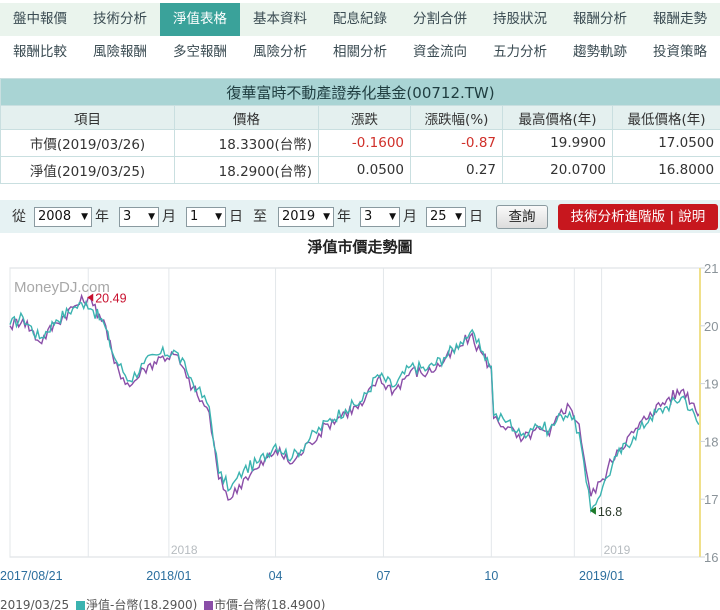 The width and height of the screenshot is (720, 610). What do you see at coordinates (206, 217) in the screenshot?
I see `from-day-select: 1 ▼` at bounding box center [206, 217].